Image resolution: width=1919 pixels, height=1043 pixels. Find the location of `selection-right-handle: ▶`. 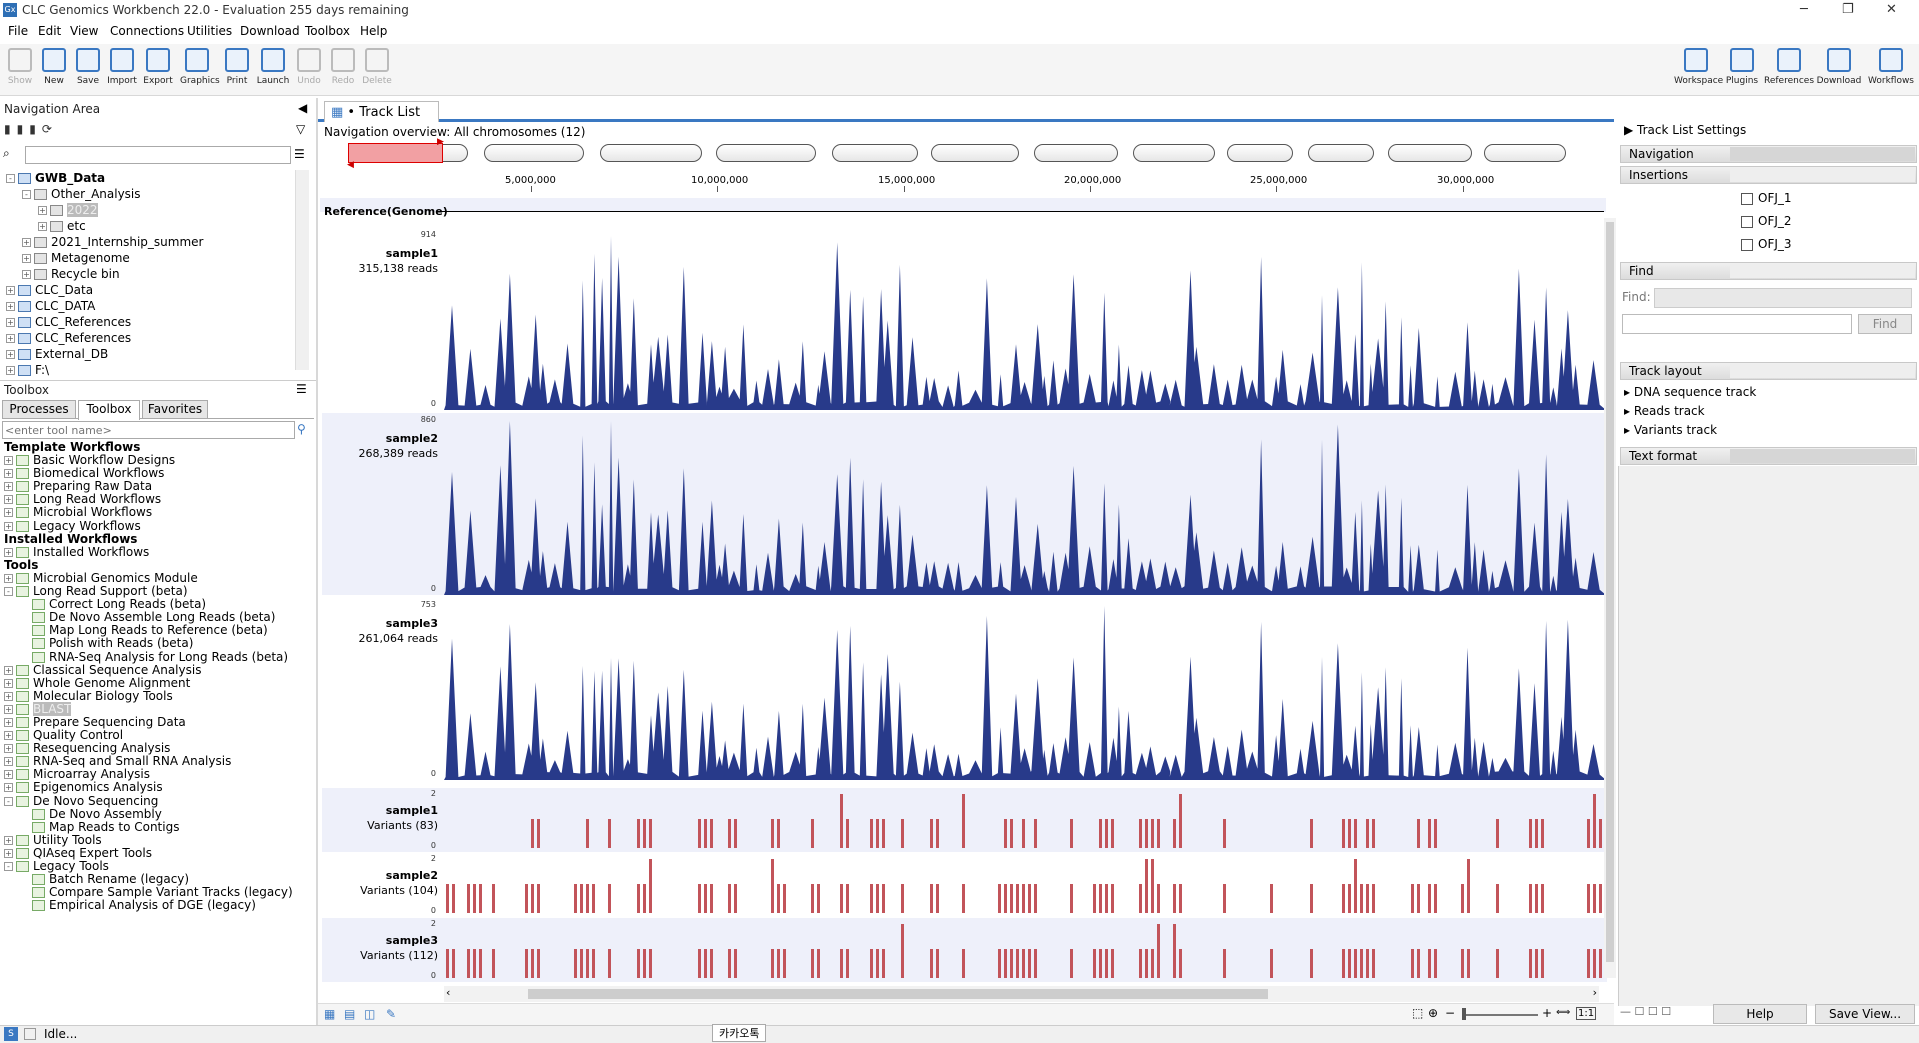

selection-right-handle: ▶ is located at coordinates (440, 142).